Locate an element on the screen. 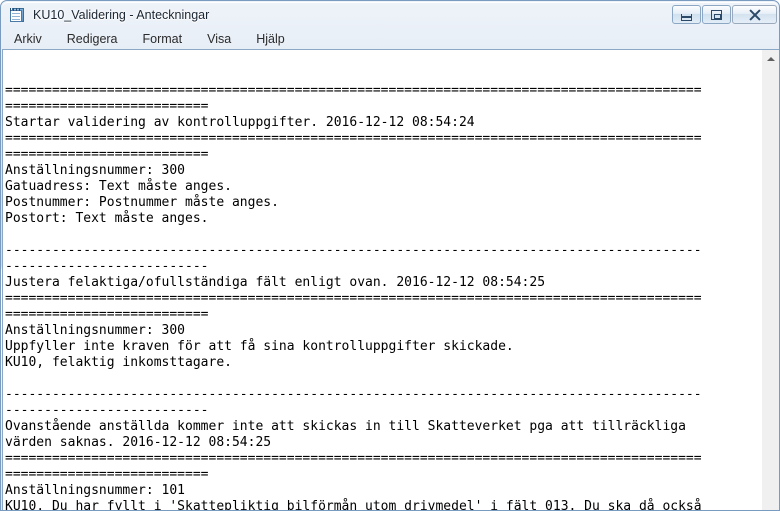 Image resolution: width=780 pixels, height=511 pixels. scroll-up-button is located at coordinates (770, 58).